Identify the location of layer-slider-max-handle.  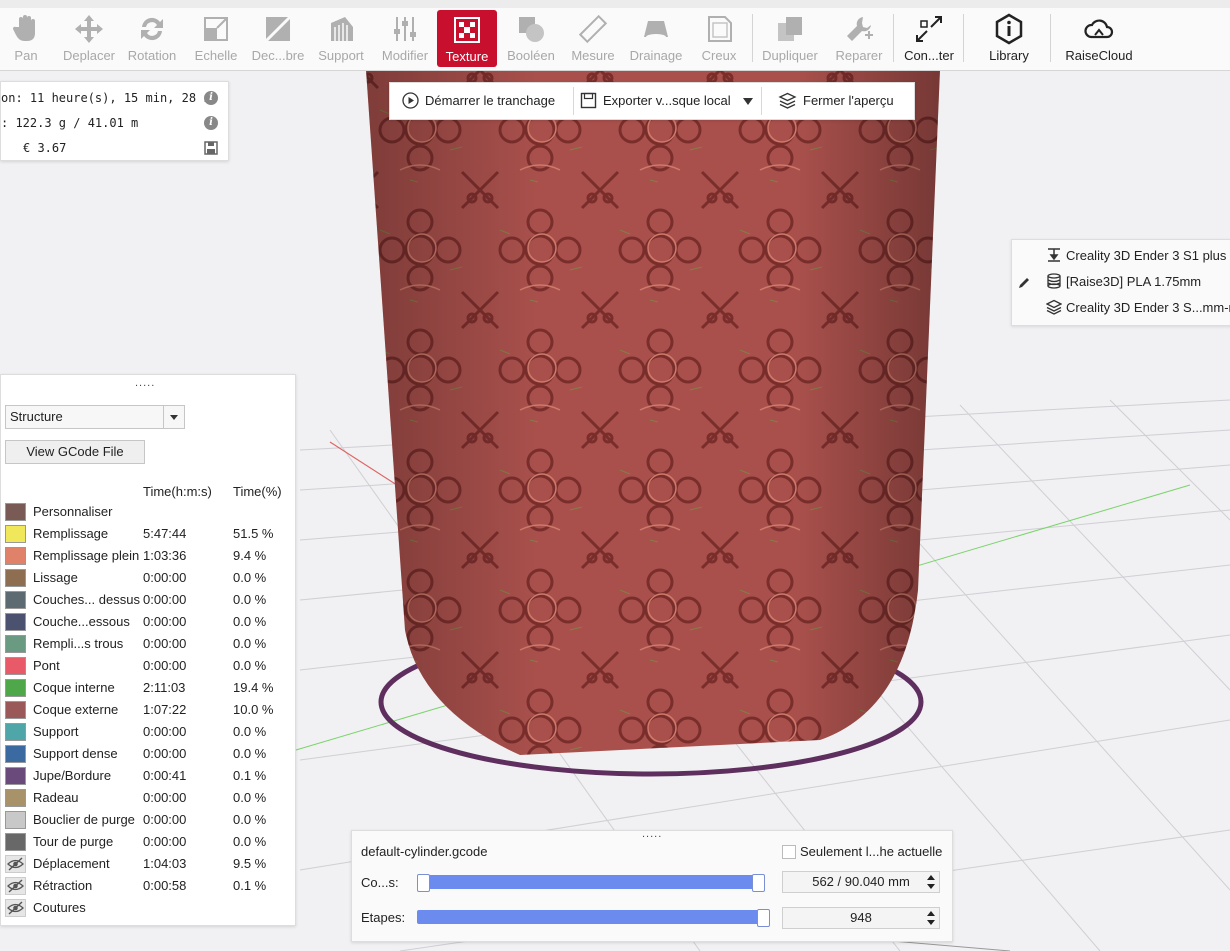
(758, 883).